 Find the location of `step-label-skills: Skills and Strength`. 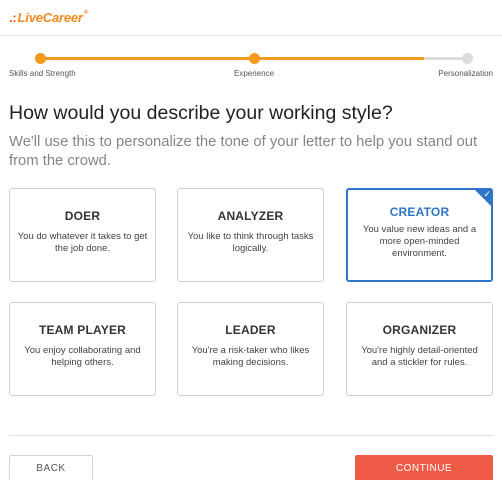

step-label-skills: Skills and Strength is located at coordinates (42, 73).